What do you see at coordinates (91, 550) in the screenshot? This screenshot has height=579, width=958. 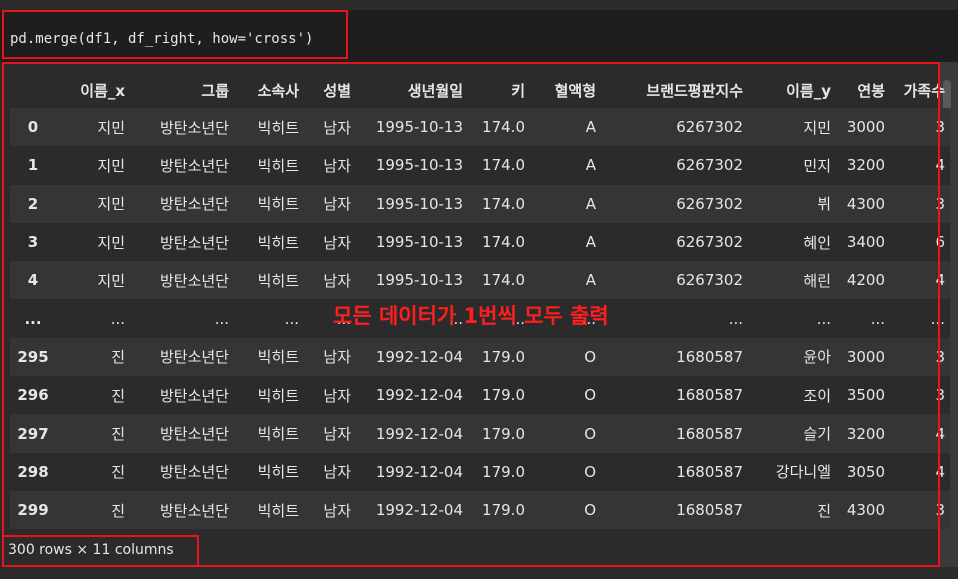 I see `dataframe-shape-label: 300 rows × 11 columns` at bounding box center [91, 550].